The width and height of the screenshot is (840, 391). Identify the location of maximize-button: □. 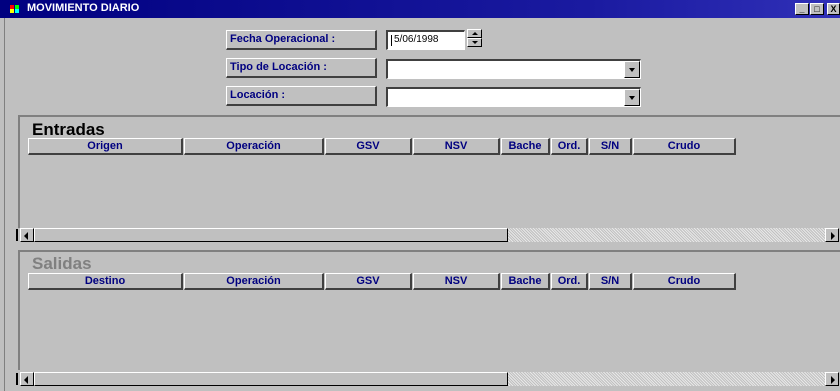
(817, 9).